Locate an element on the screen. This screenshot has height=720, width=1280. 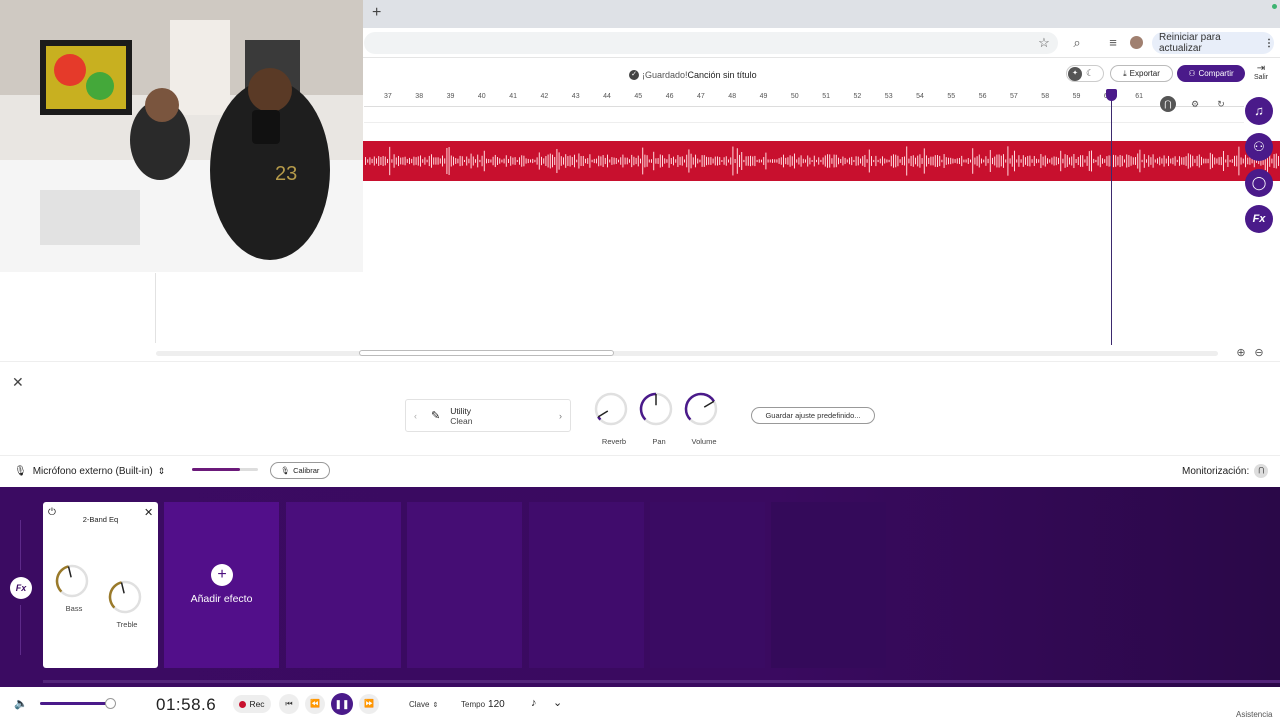
track-header-divider is located at coordinates (155, 308).